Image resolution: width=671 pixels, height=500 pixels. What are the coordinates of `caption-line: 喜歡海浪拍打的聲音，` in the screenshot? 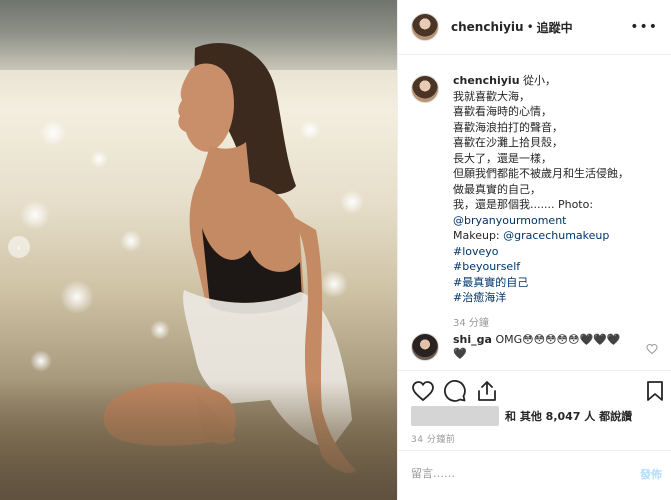 It's located at (508, 127).